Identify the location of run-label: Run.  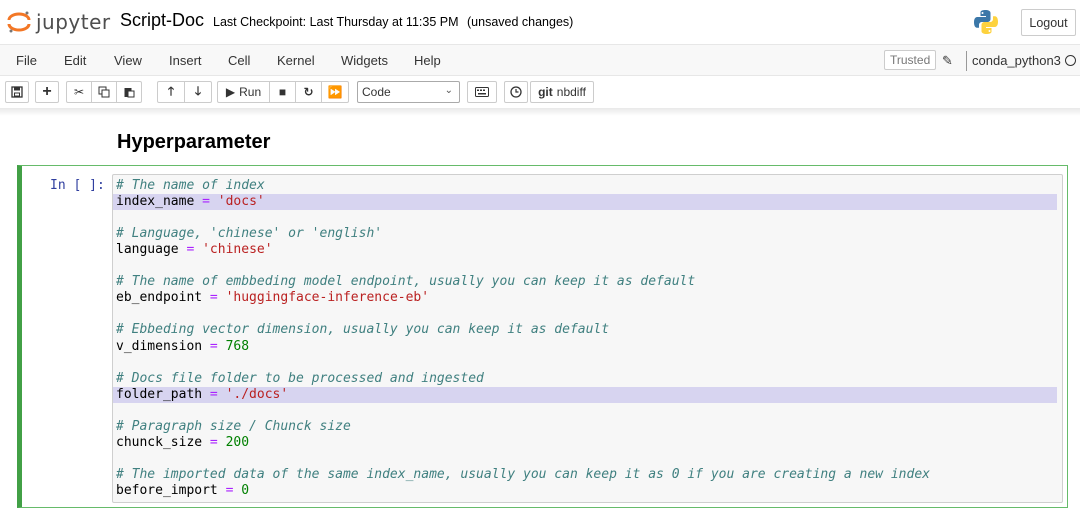
(250, 92).